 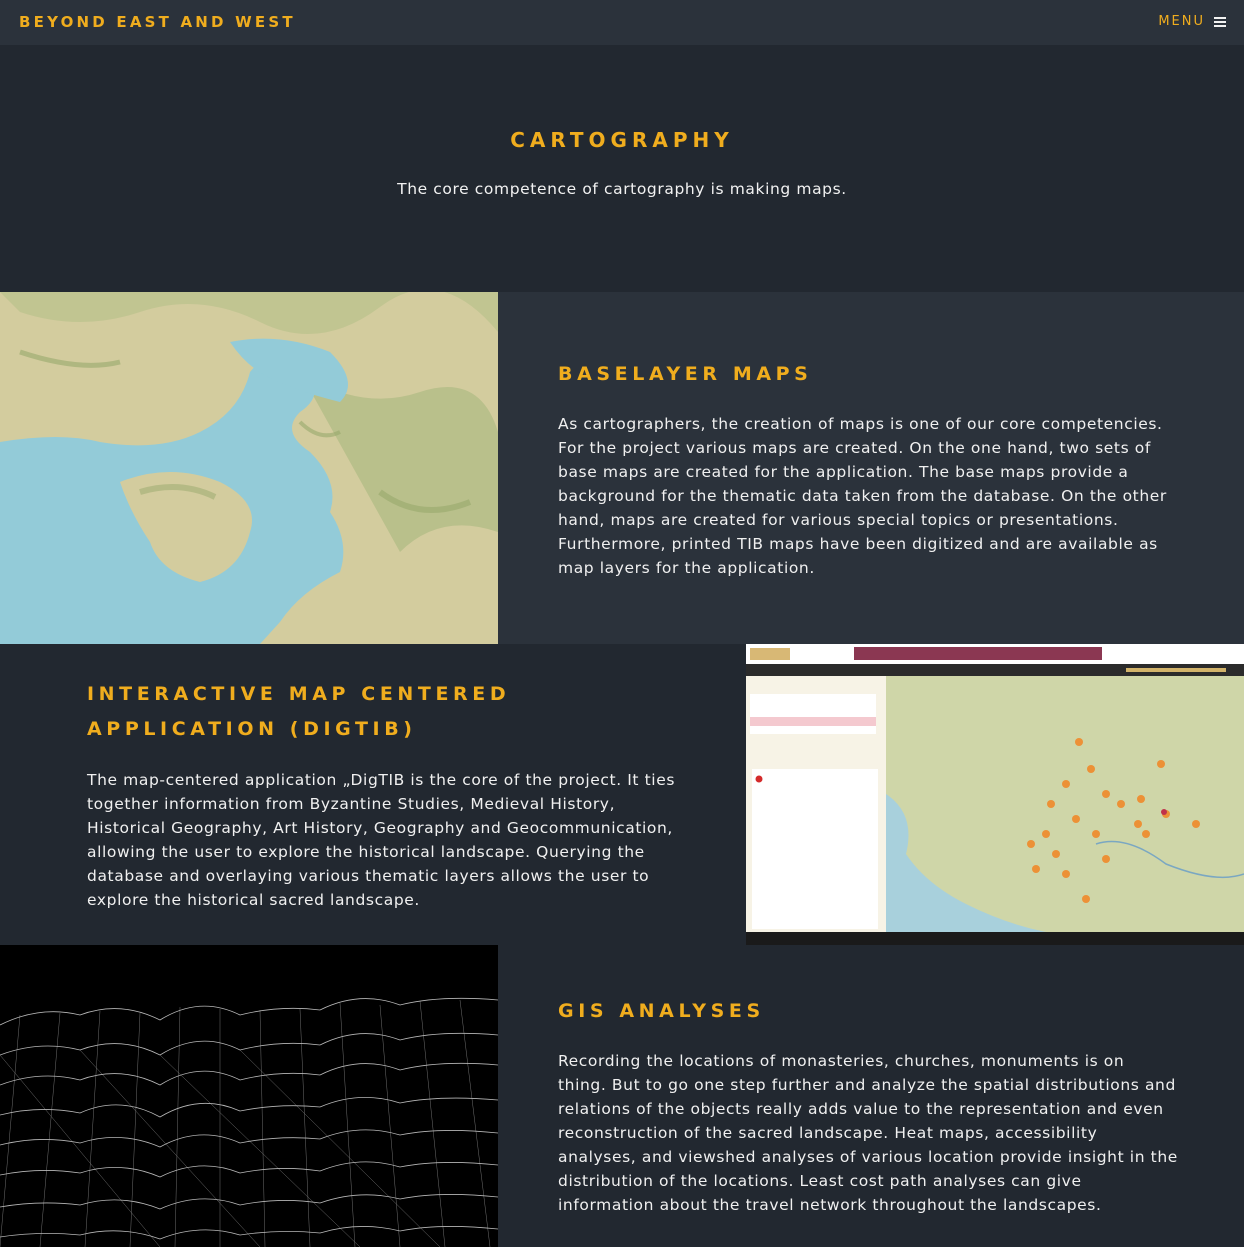 What do you see at coordinates (249, 1096) in the screenshot?
I see `gis-terrain-mesh-image` at bounding box center [249, 1096].